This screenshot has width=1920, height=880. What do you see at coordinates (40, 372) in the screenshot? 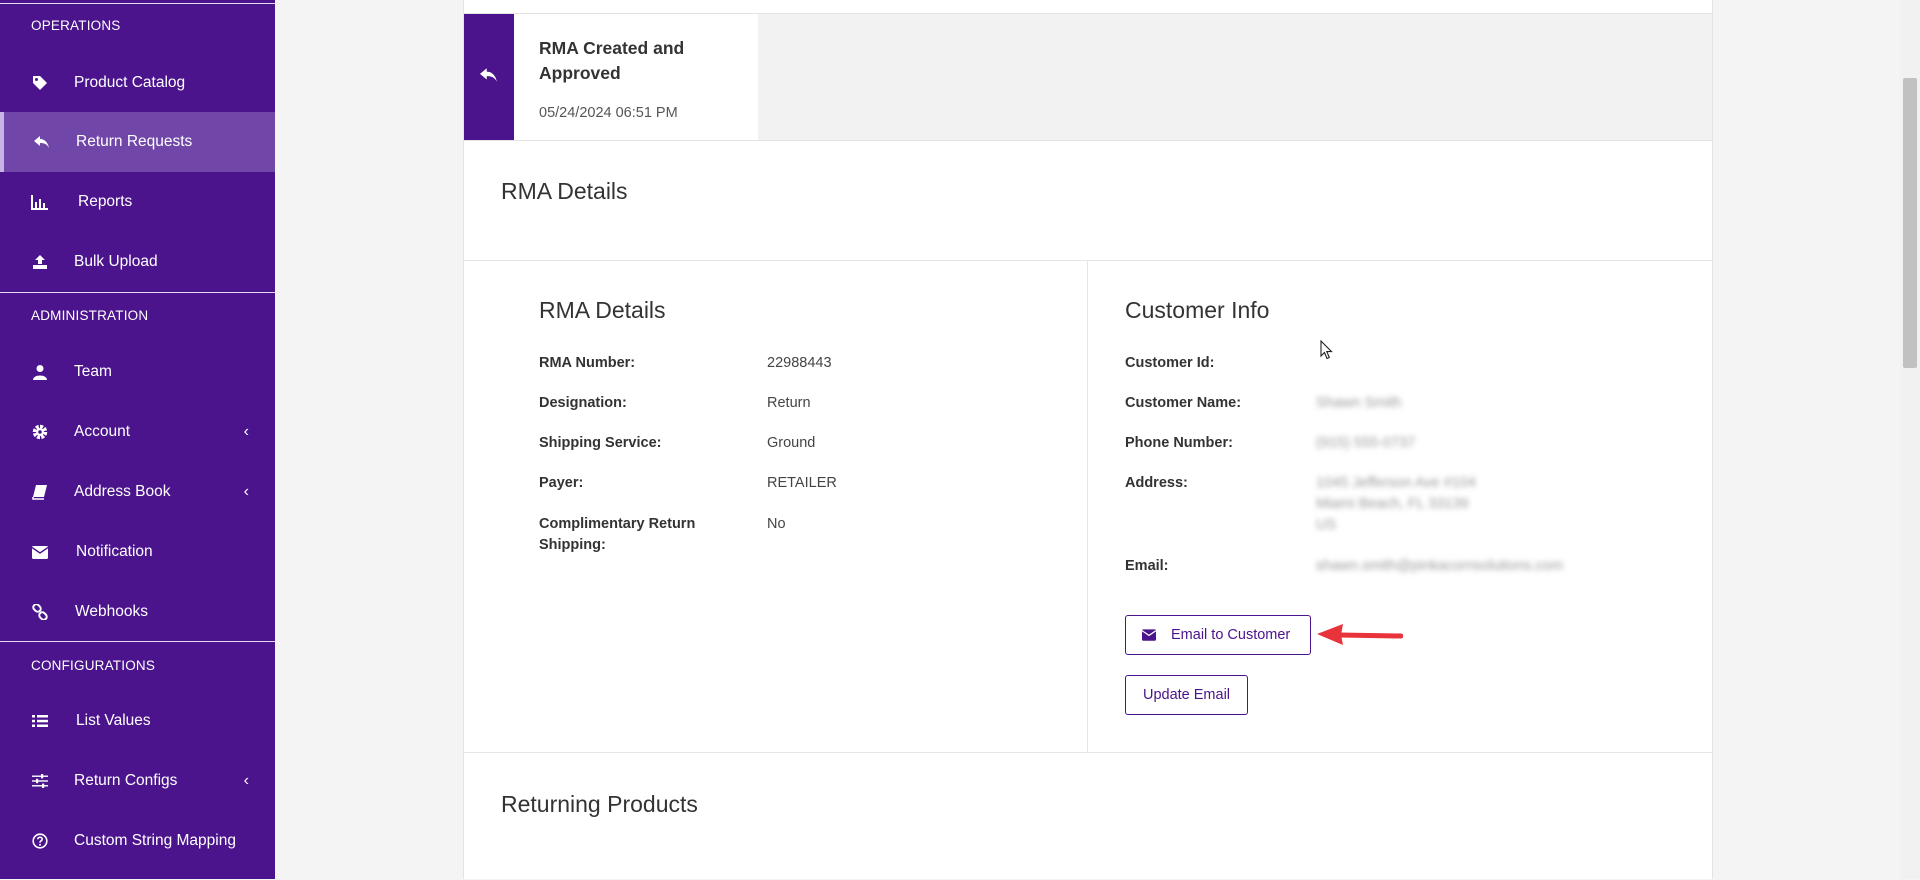
I see `user-icon` at bounding box center [40, 372].